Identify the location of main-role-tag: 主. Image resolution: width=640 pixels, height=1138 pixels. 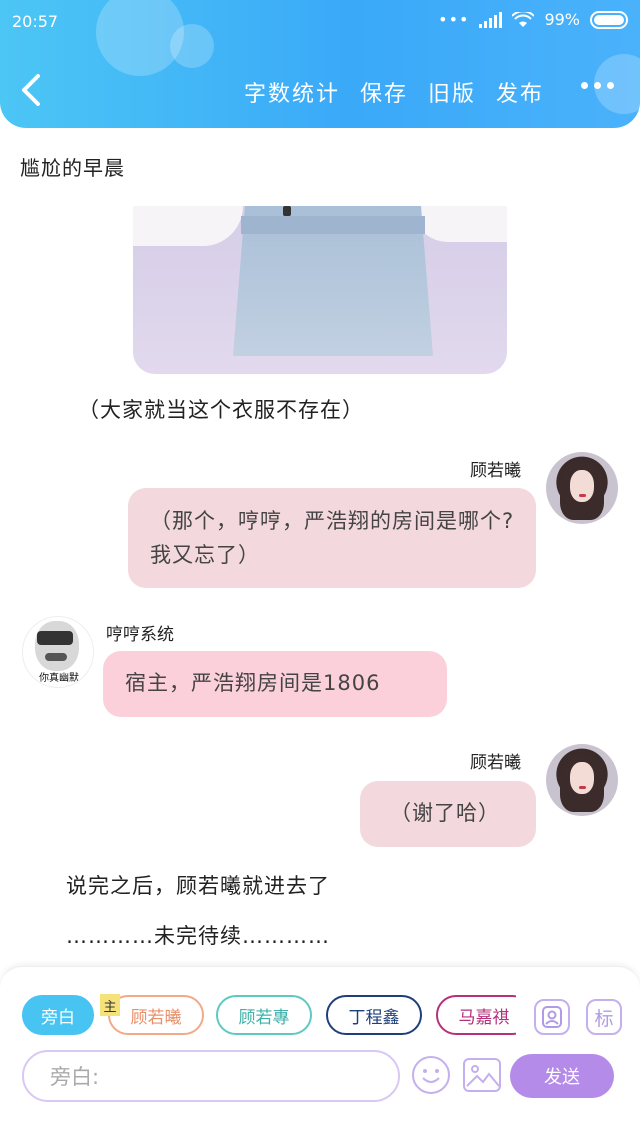
(110, 1005).